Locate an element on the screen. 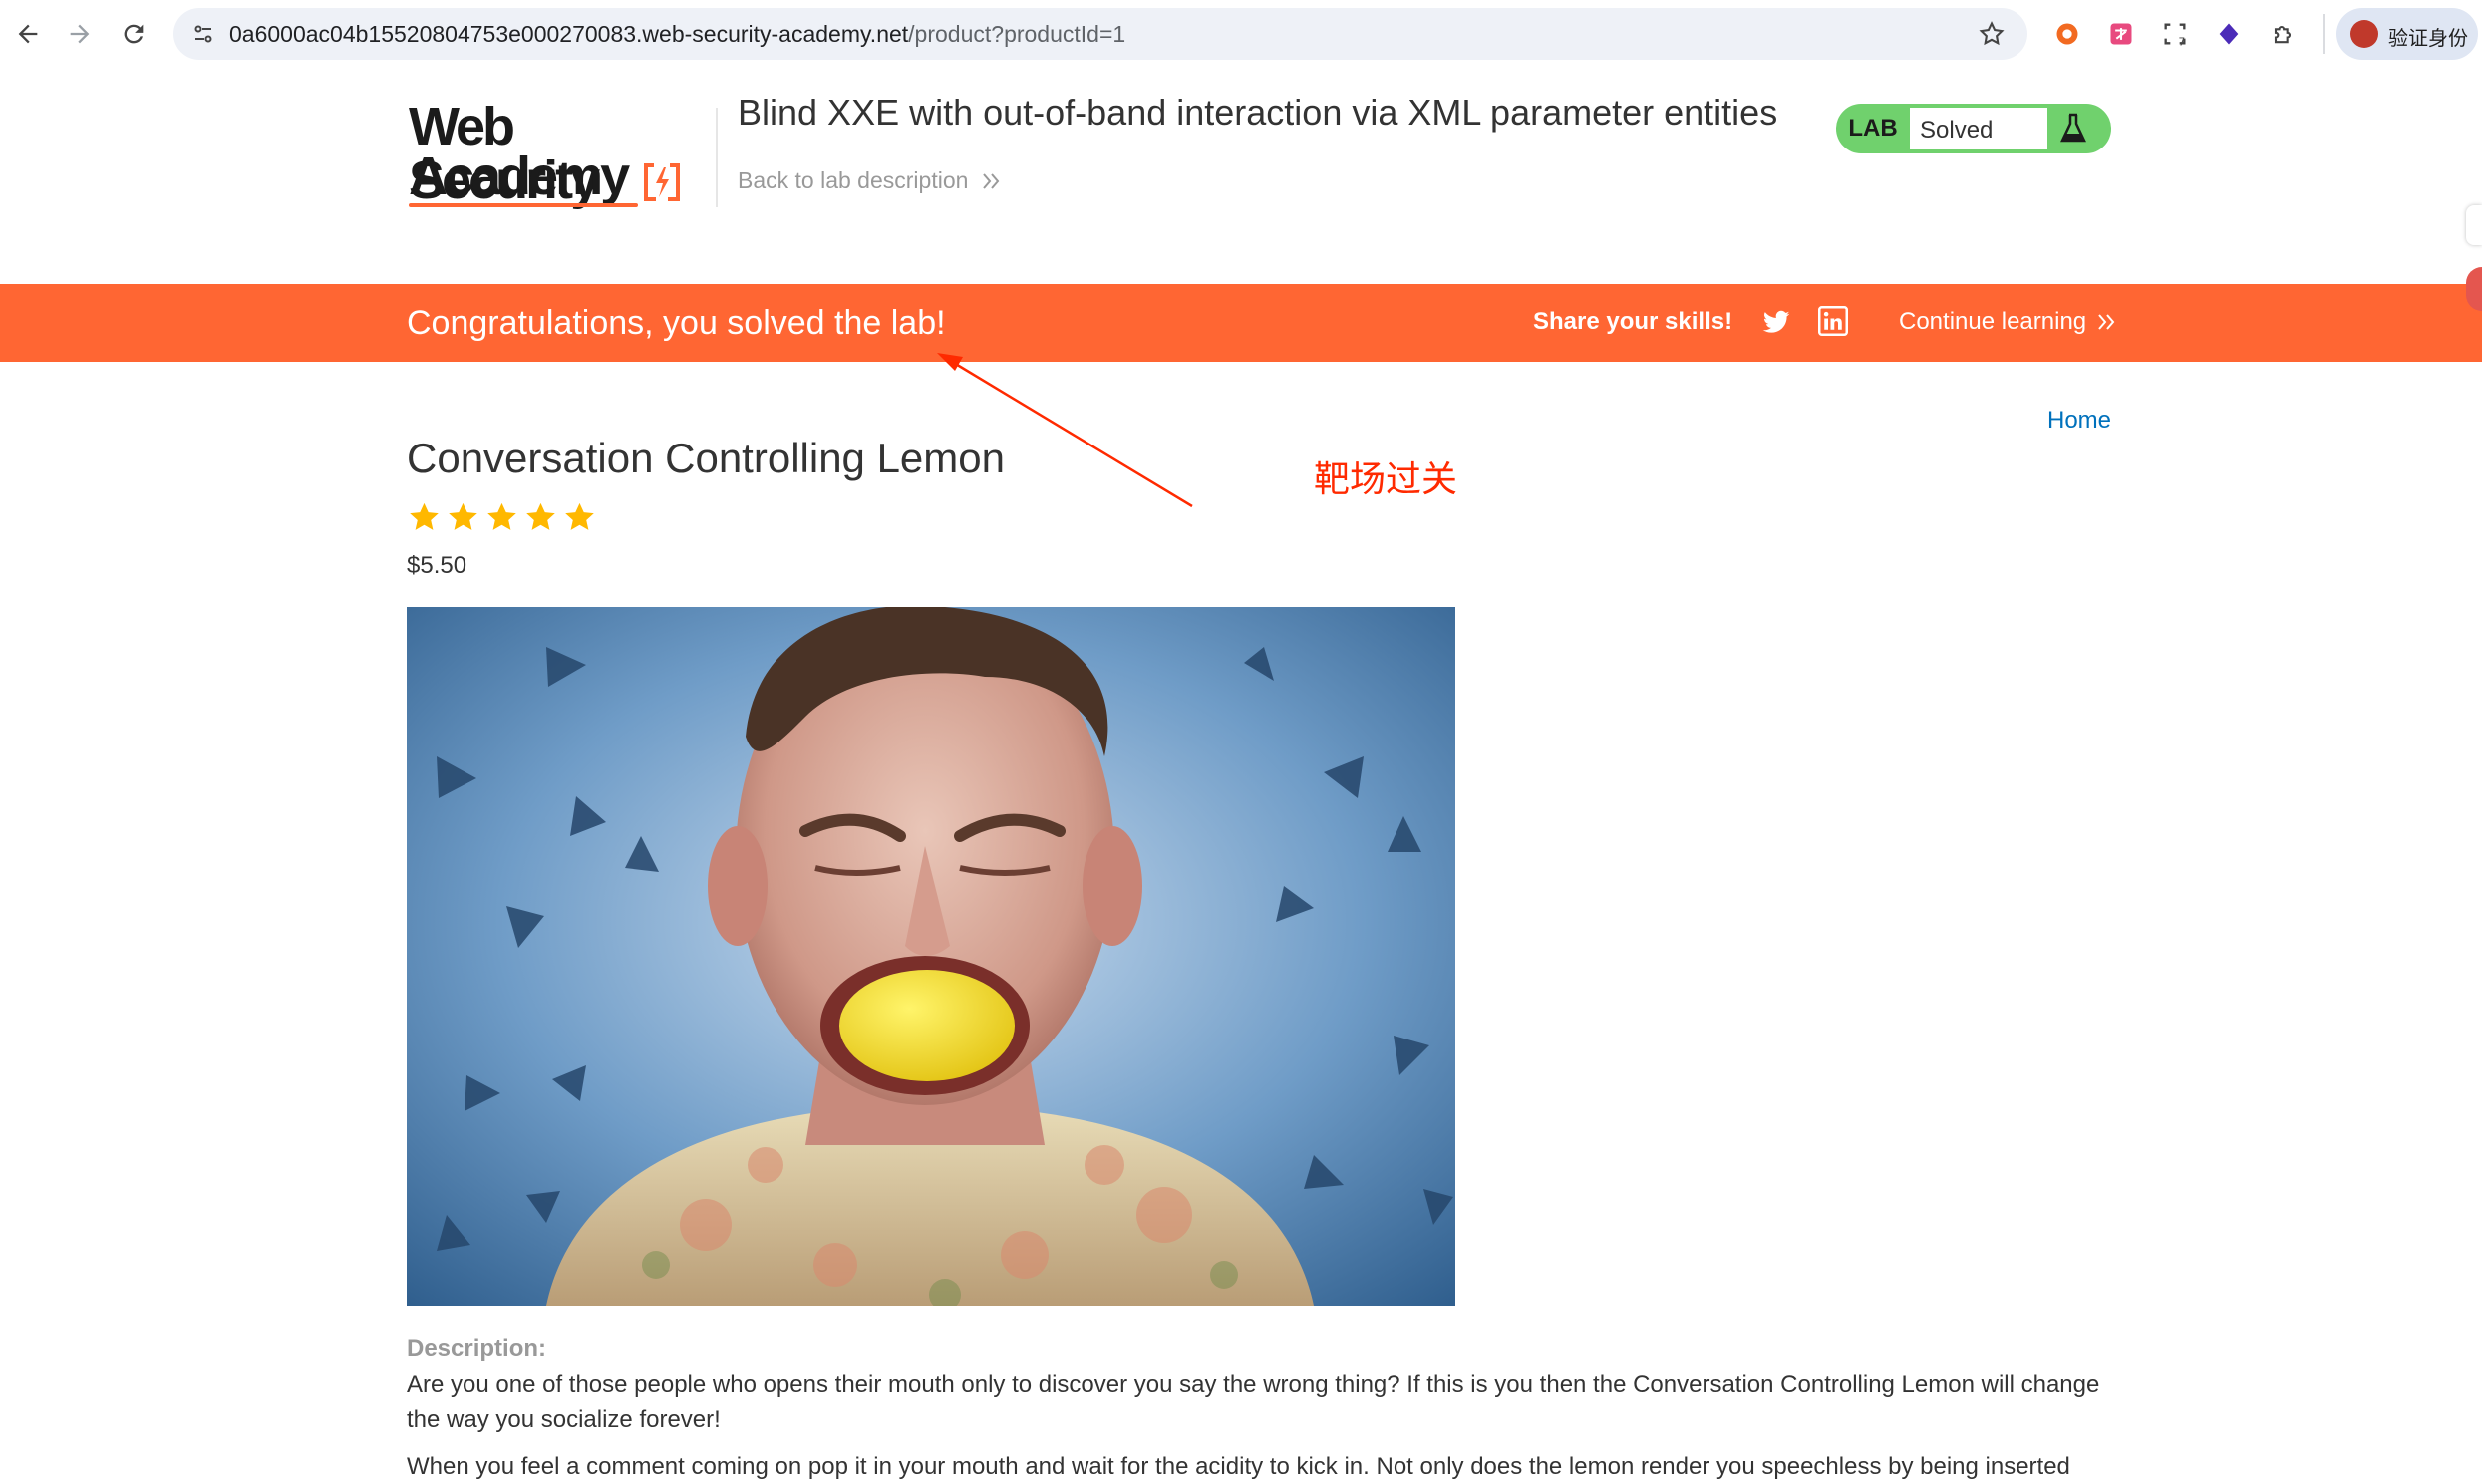 This screenshot has width=2482, height=1484. continue-learning-label: Continue learning is located at coordinates (1993, 321).